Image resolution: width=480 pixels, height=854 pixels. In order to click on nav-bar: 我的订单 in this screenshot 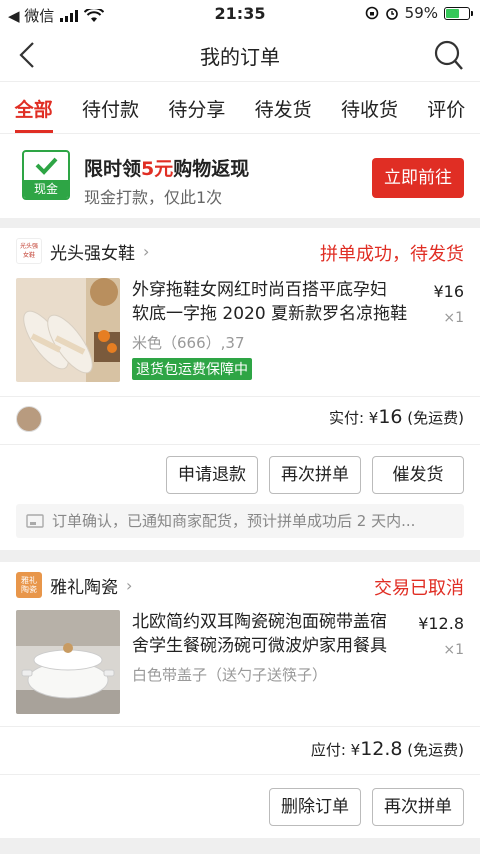, I will do `click(240, 55)`.